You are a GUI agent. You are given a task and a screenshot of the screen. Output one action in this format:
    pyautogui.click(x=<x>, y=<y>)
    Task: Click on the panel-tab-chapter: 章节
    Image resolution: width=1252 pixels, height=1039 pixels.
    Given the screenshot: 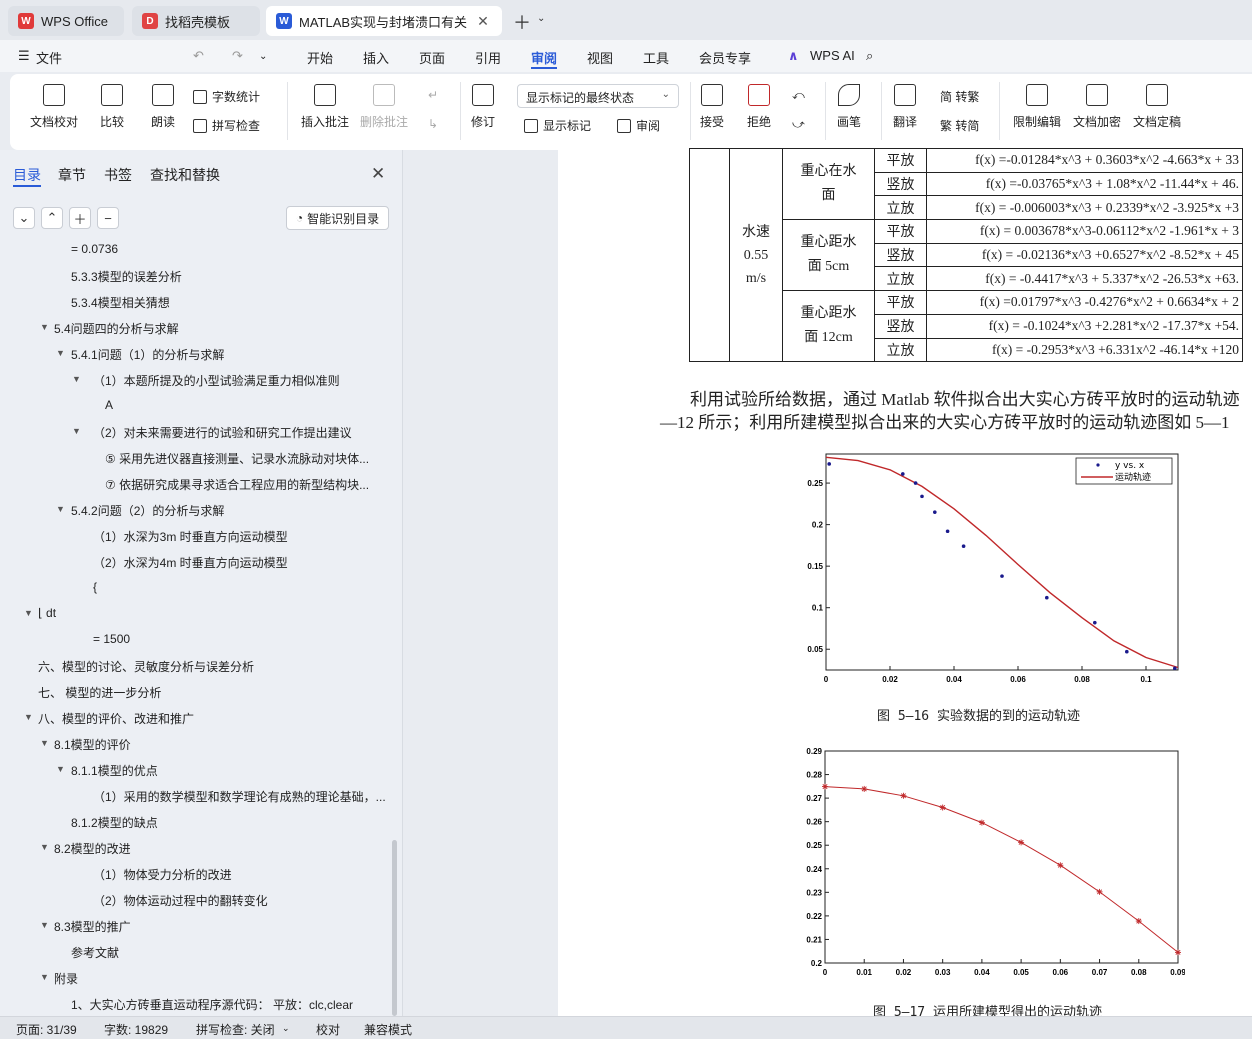 What is the action you would take?
    pyautogui.click(x=72, y=175)
    